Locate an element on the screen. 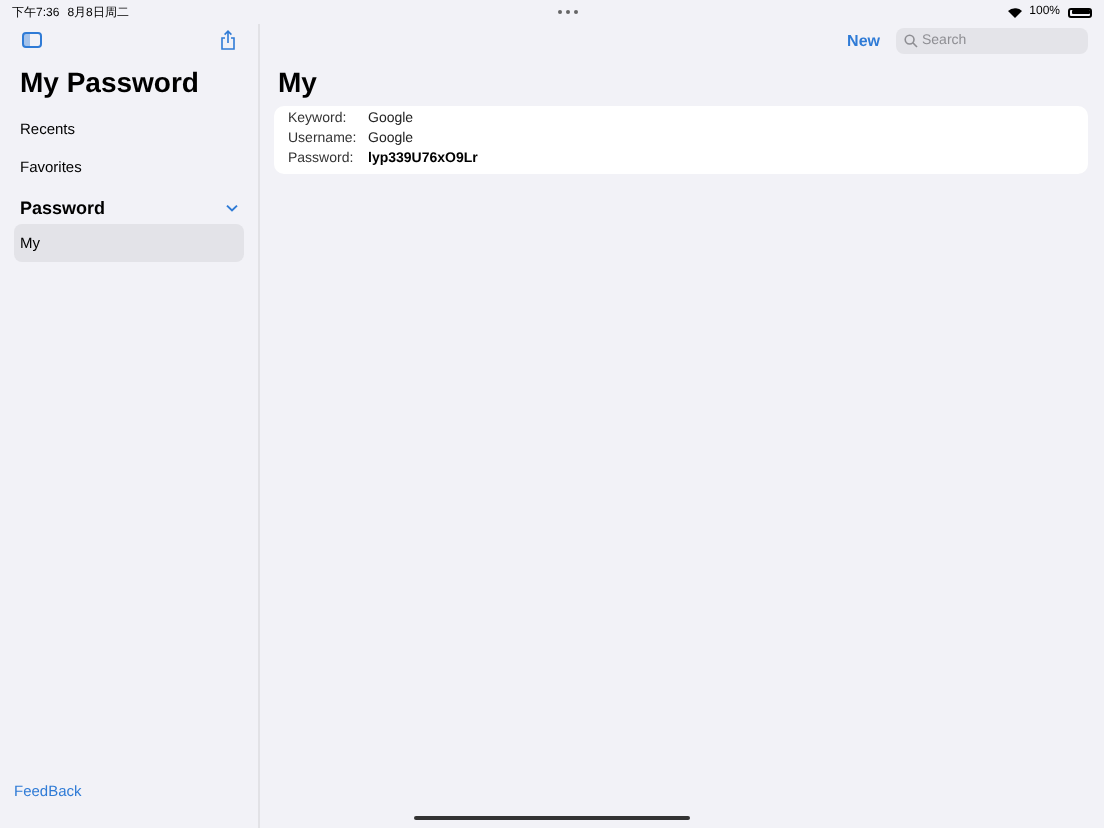 This screenshot has width=1104, height=828. sidebar-title: My Password is located at coordinates (110, 82).